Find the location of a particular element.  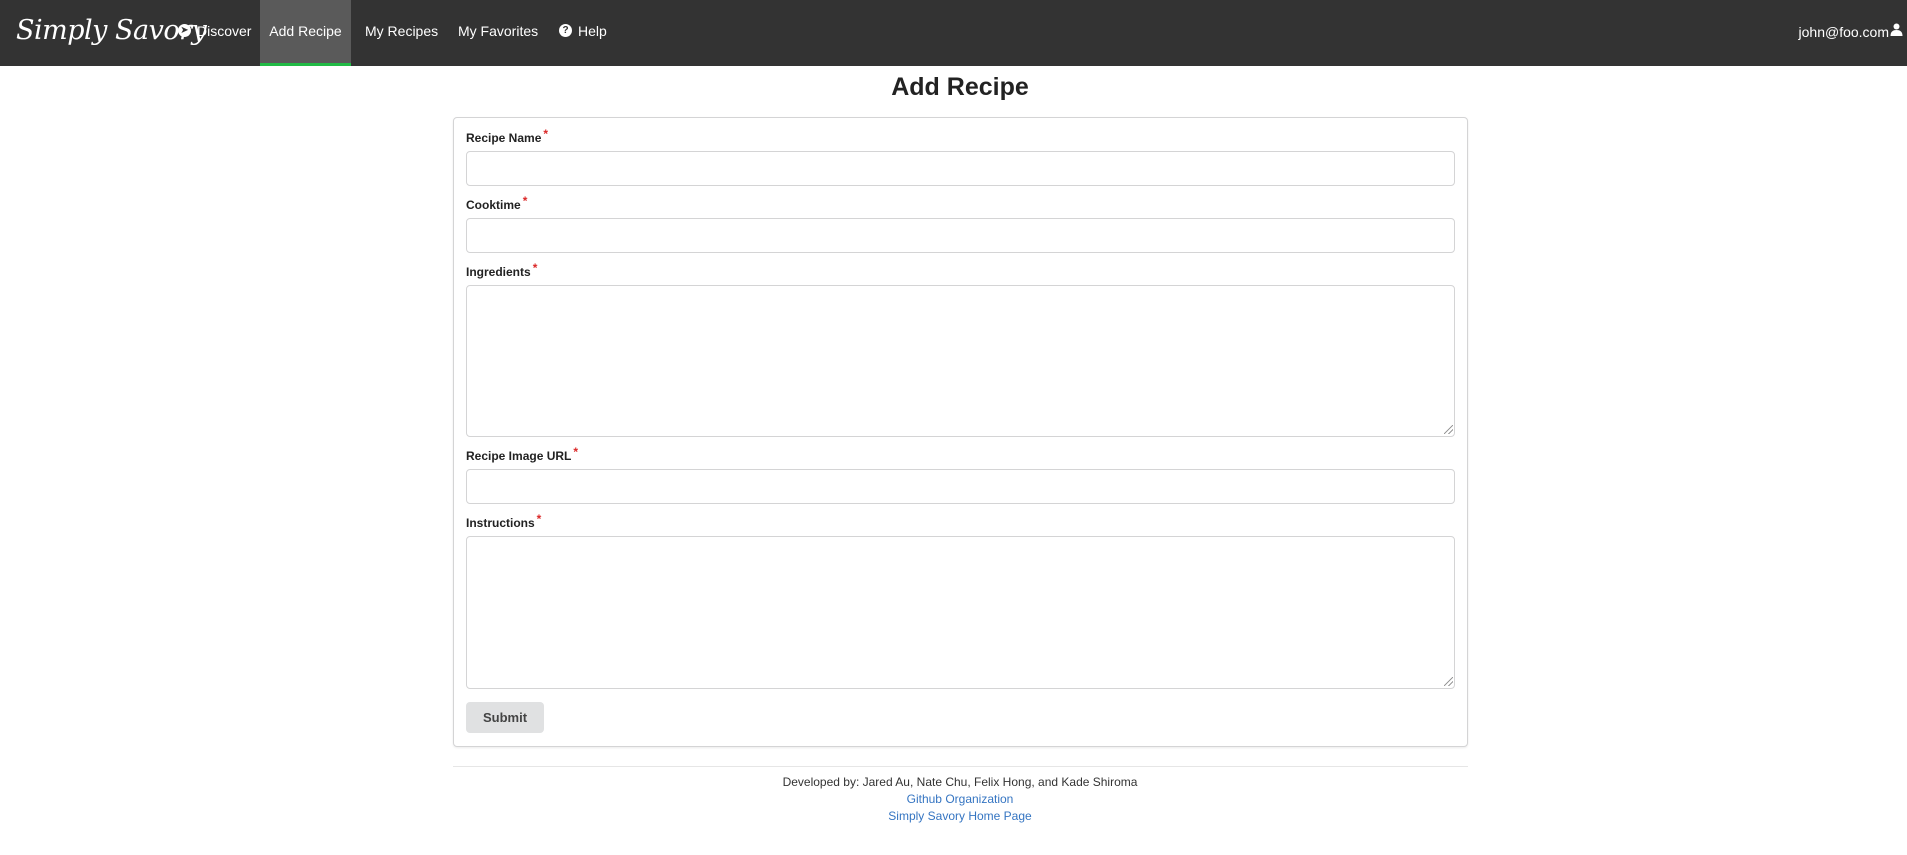

recipe-name-input is located at coordinates (960, 168).